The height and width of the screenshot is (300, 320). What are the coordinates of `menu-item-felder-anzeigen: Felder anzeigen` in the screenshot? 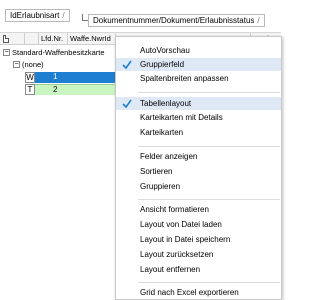 It's located at (198, 156).